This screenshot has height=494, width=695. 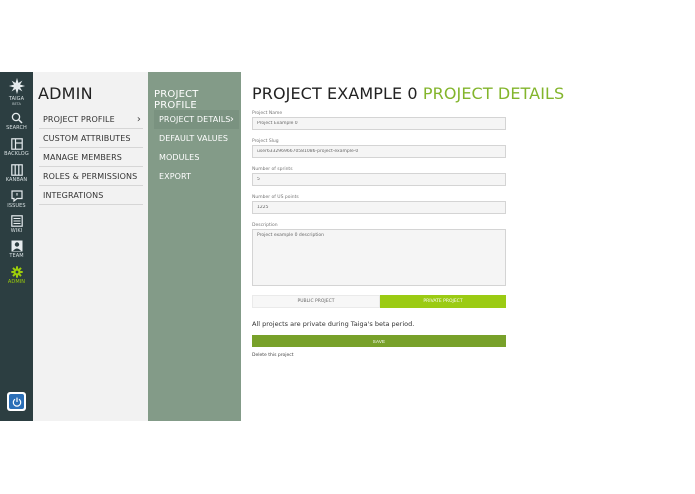 I want to click on admin-item-label: PROJECT PROFILE, so click(x=79, y=119).